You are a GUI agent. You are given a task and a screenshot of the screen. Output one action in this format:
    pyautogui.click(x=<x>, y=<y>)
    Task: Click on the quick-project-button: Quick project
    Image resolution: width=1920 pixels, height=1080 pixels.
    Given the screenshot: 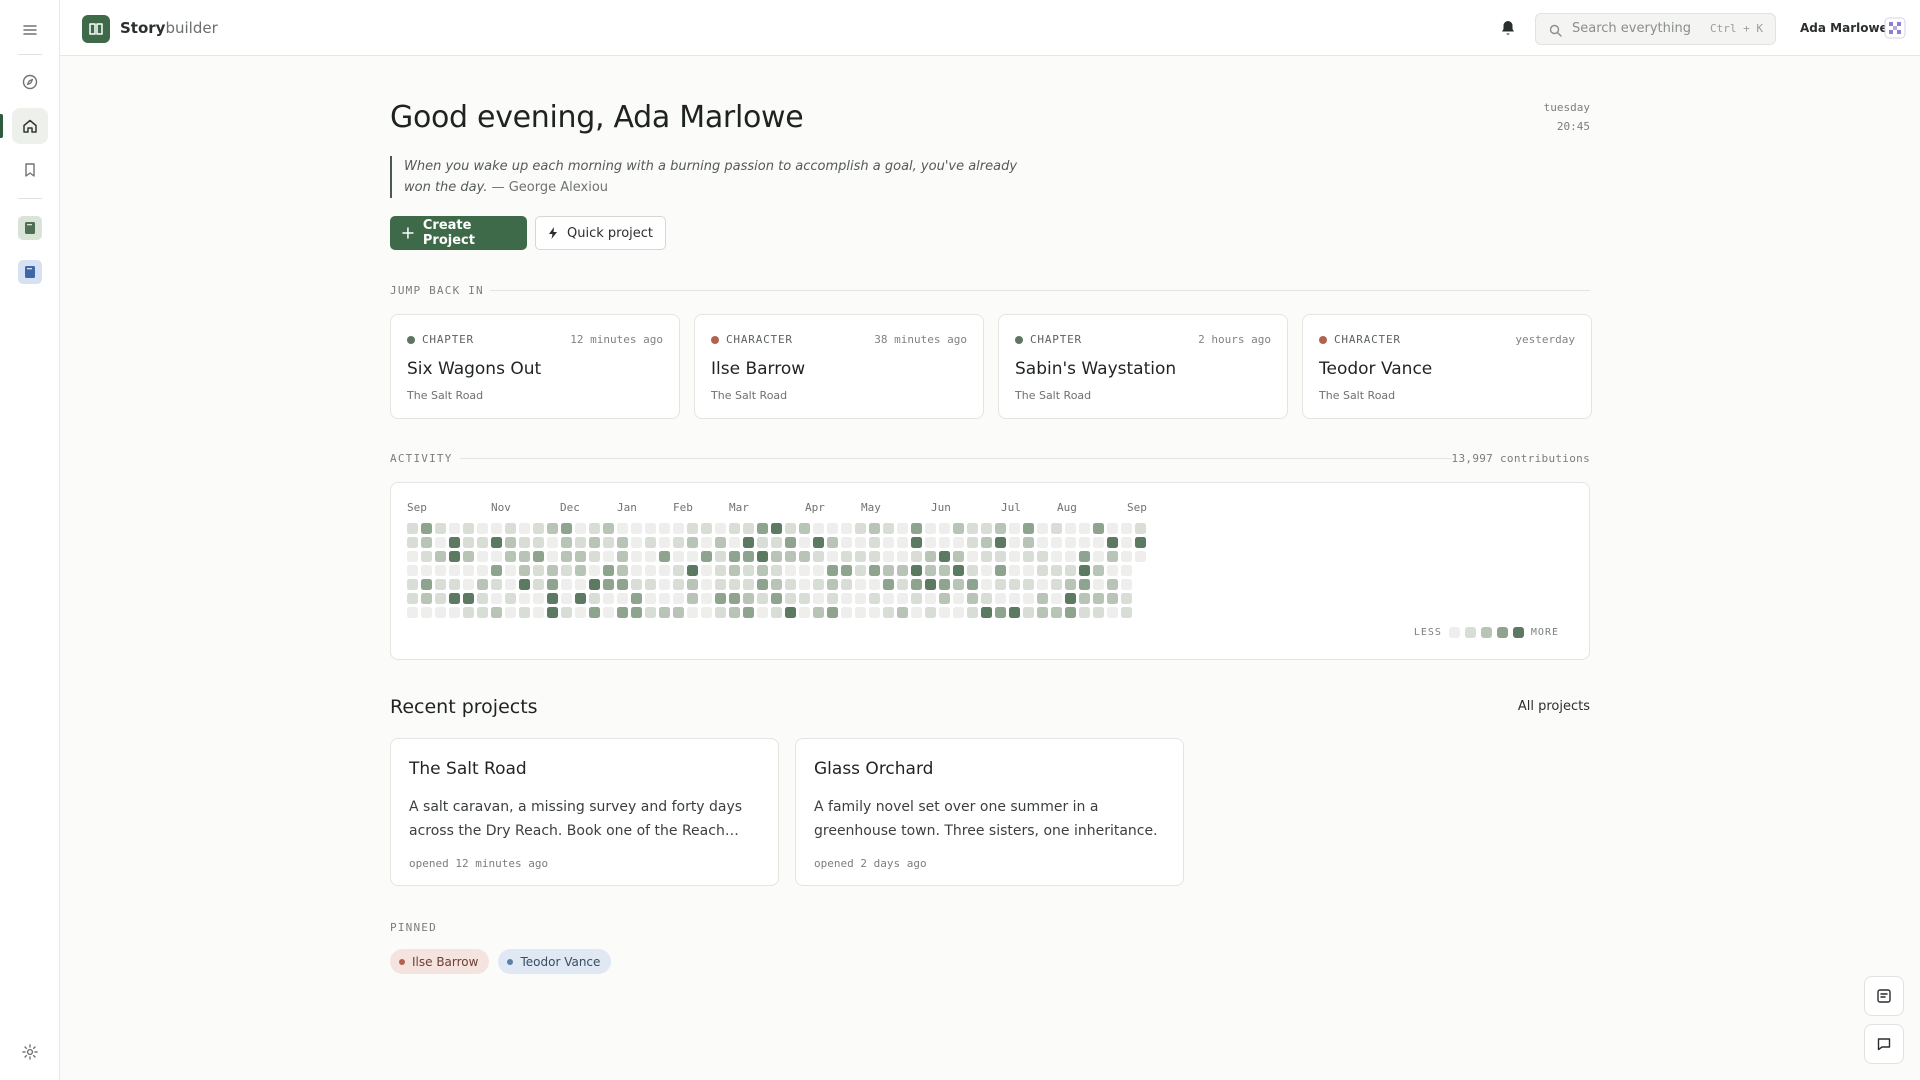 What is the action you would take?
    pyautogui.click(x=600, y=233)
    